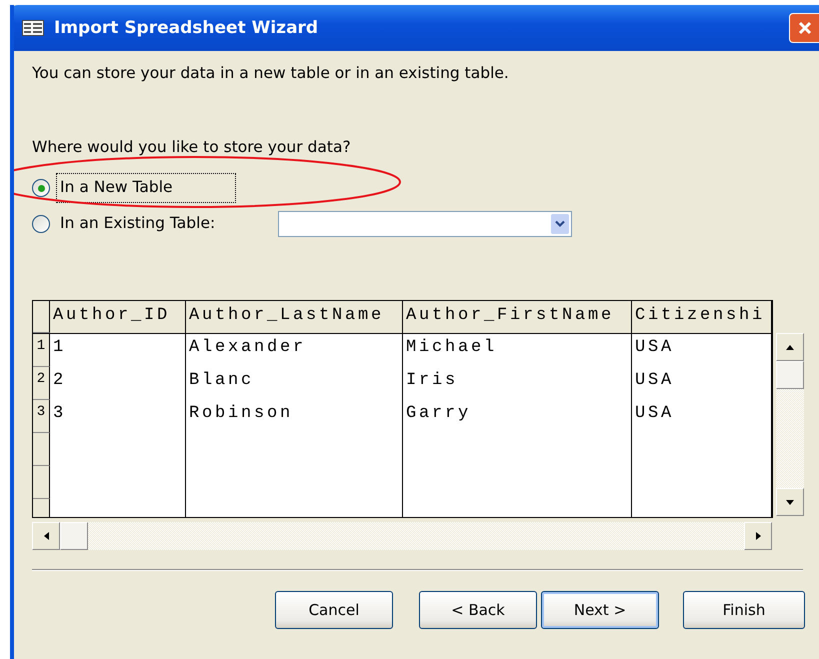 The image size is (819, 659). I want to click on down-arrow-icon, so click(790, 502).